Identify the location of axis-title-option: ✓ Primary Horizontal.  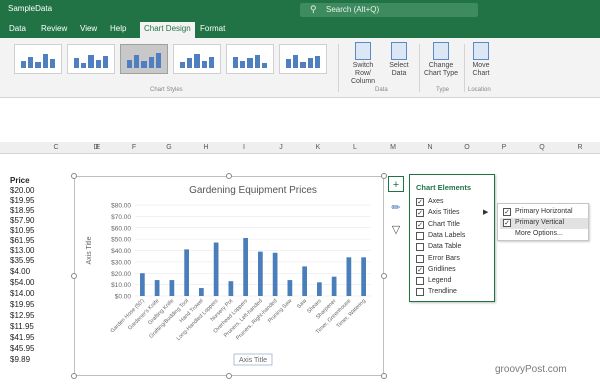
(544, 212).